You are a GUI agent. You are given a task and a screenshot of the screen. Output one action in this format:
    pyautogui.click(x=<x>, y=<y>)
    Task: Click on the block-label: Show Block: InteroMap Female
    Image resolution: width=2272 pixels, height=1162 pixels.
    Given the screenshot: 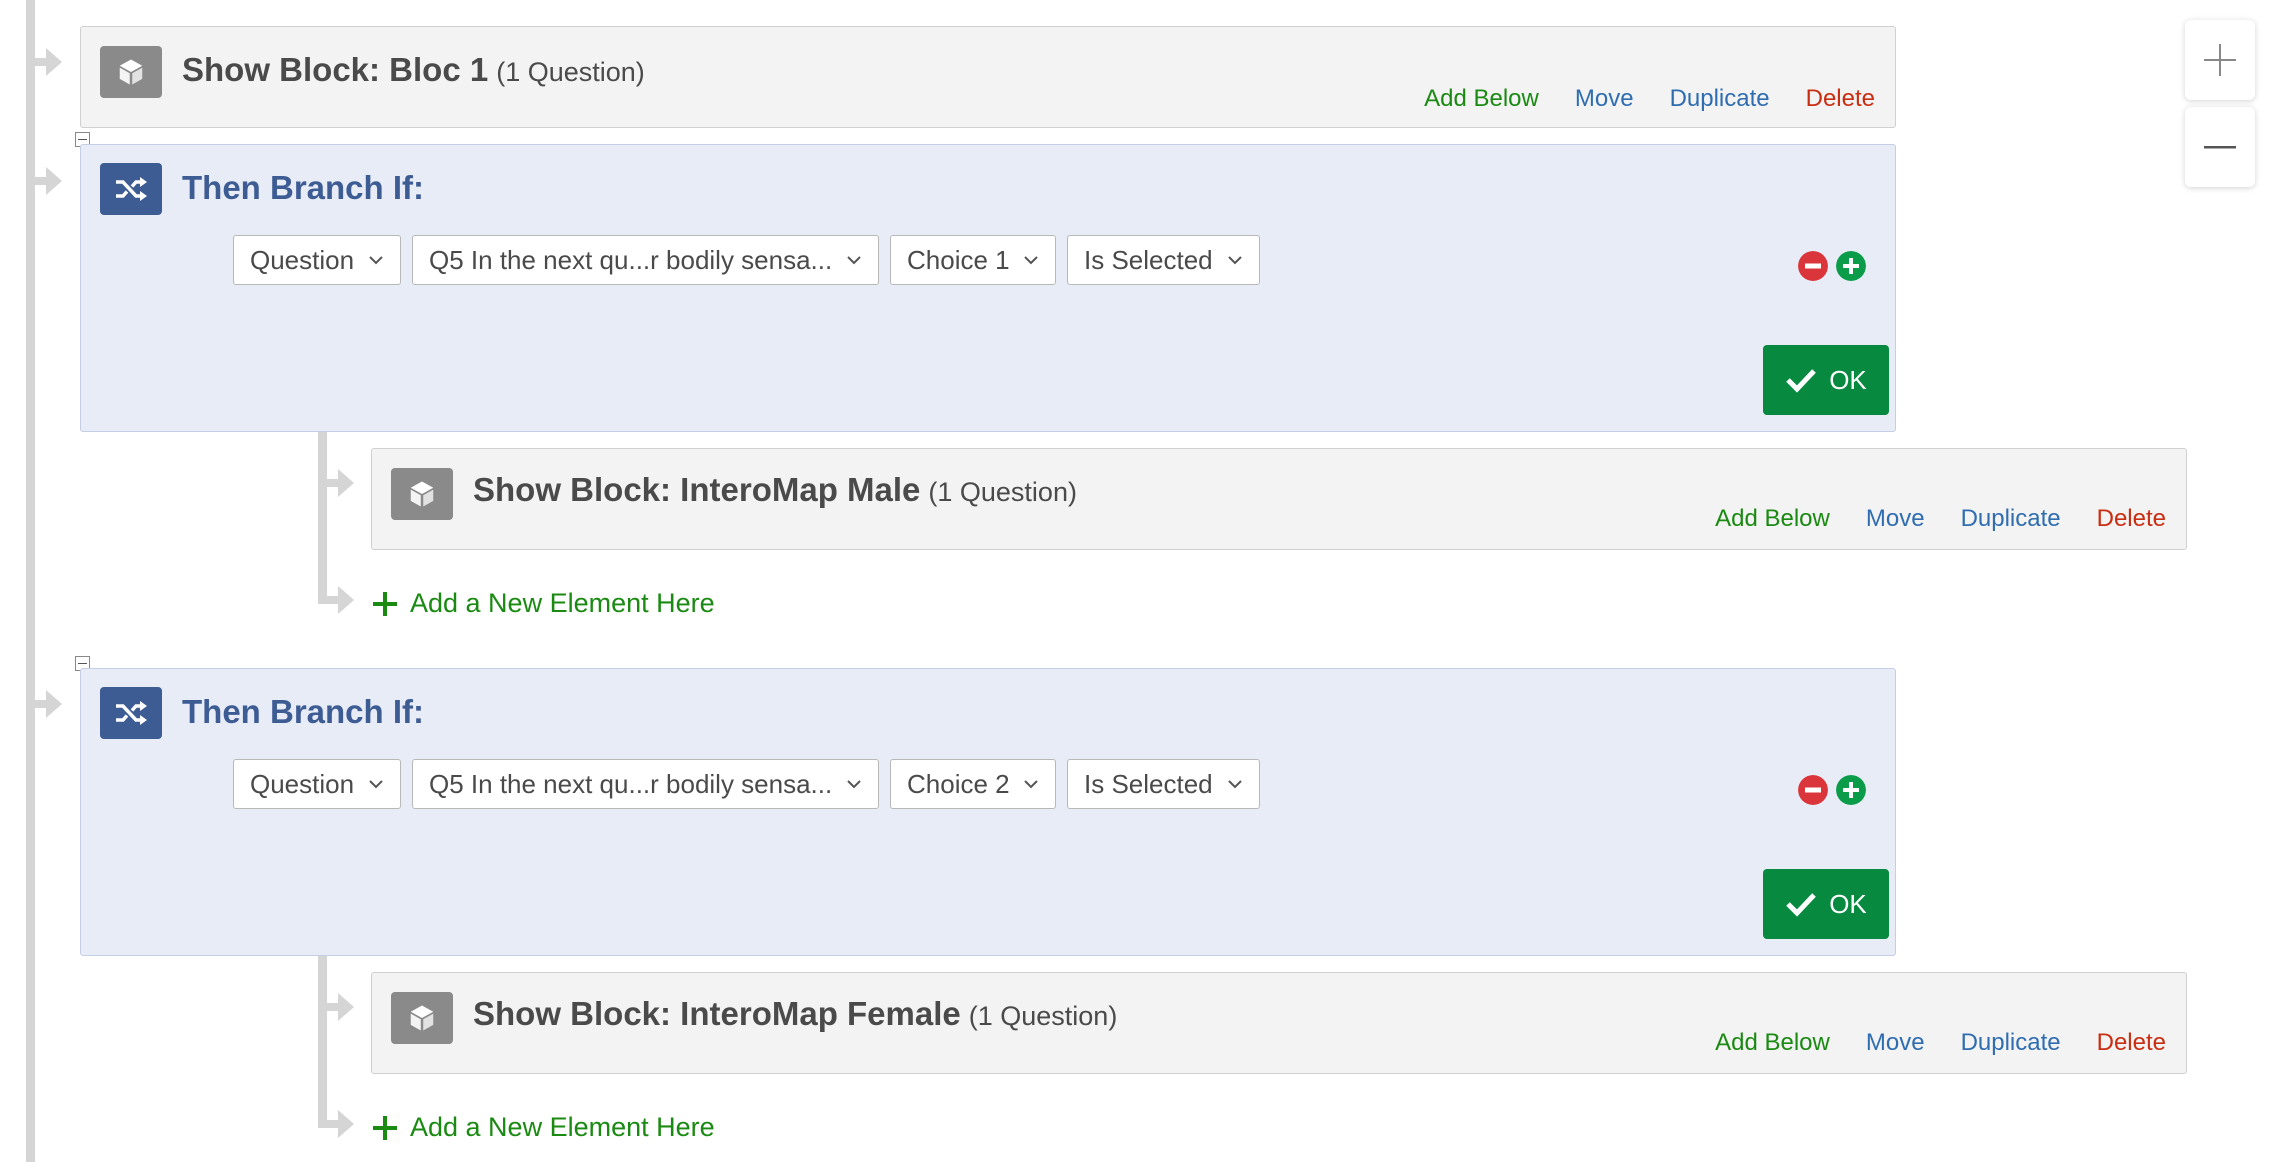 What is the action you would take?
    pyautogui.click(x=717, y=1013)
    